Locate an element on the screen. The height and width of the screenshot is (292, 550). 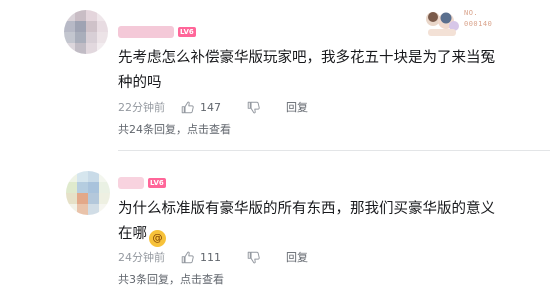
fan-badge-number: NO. 000140 is located at coordinates (478, 18).